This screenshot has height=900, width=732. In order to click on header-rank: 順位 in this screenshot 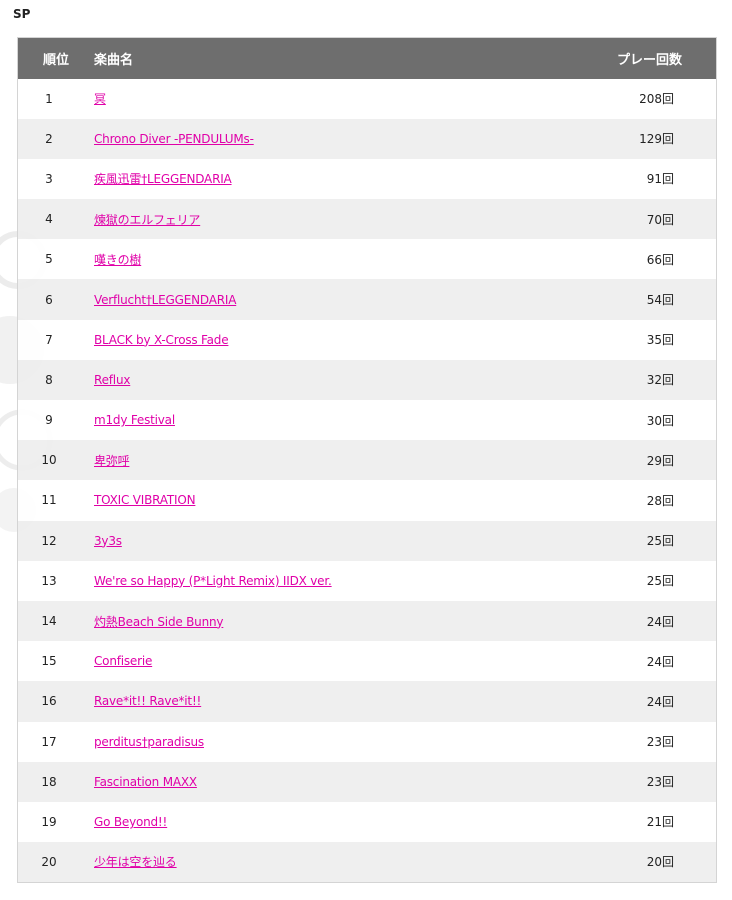, I will do `click(55, 60)`.